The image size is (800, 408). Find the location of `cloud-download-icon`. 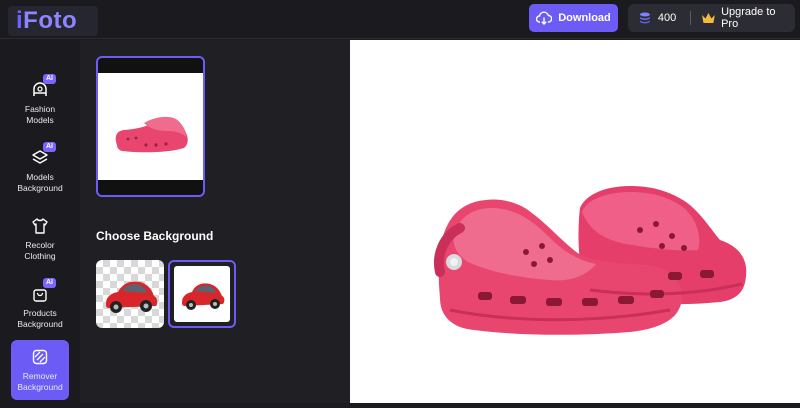

cloud-download-icon is located at coordinates (544, 18).